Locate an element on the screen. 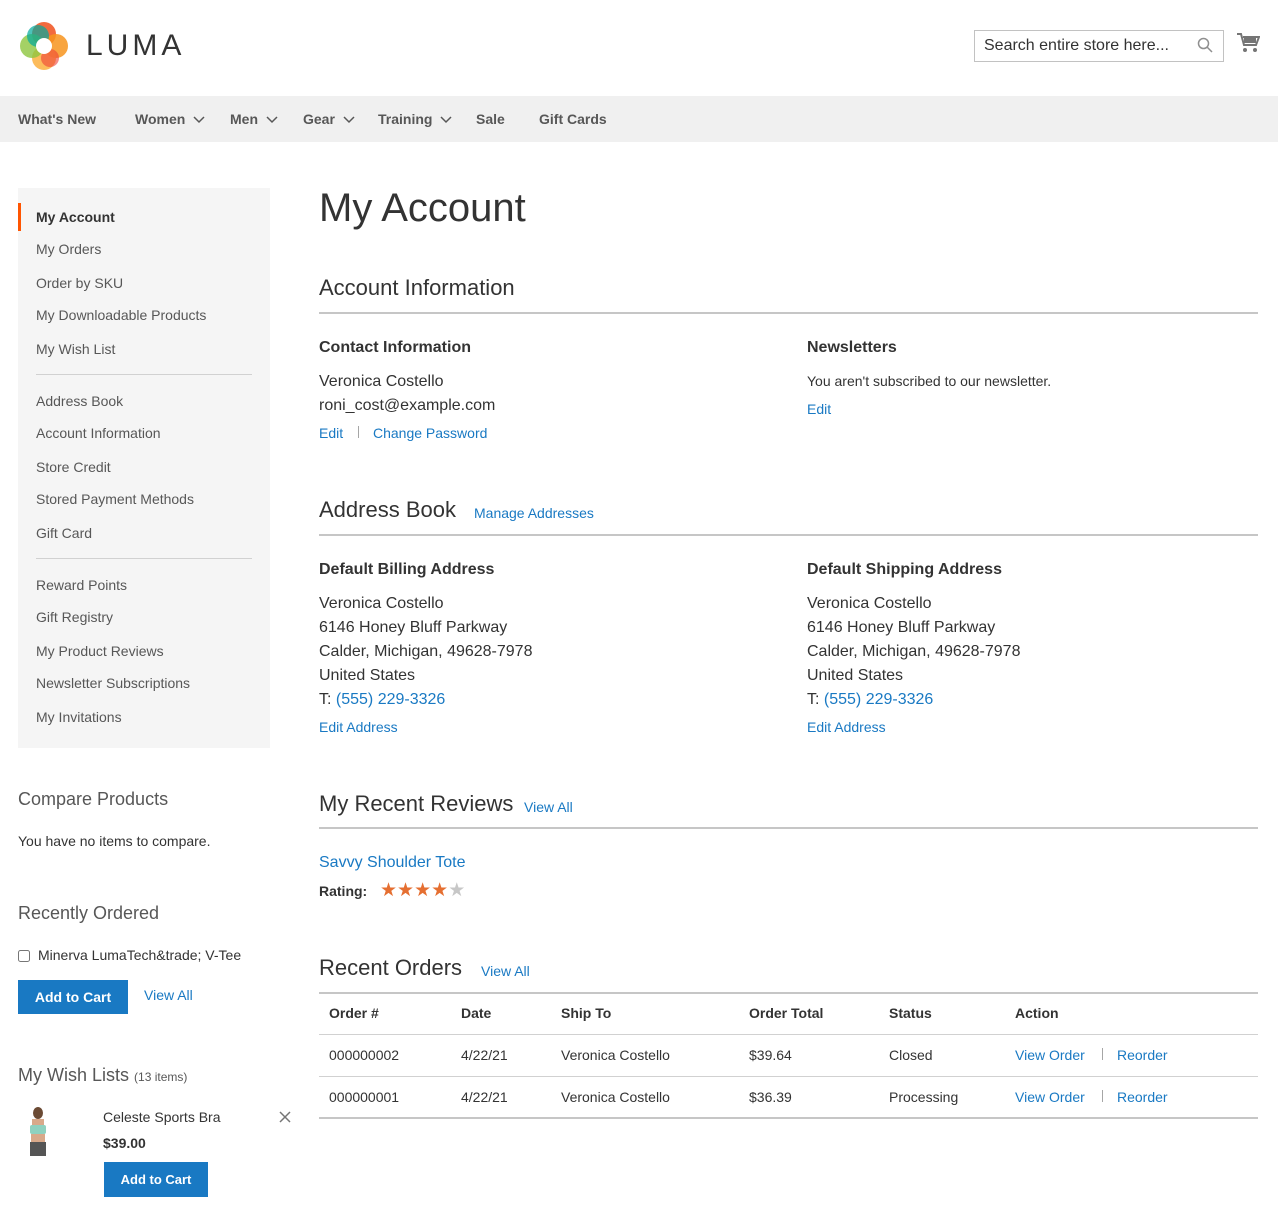  order-date: 4/22/21 is located at coordinates (484, 1055).